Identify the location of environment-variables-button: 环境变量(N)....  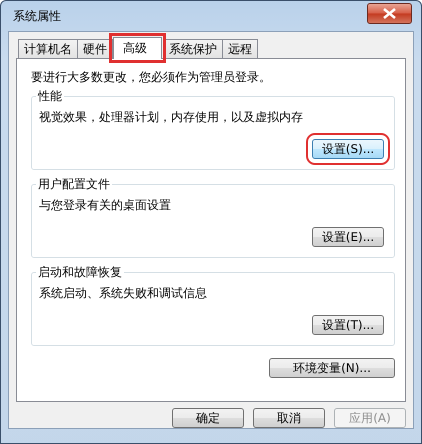
(332, 368).